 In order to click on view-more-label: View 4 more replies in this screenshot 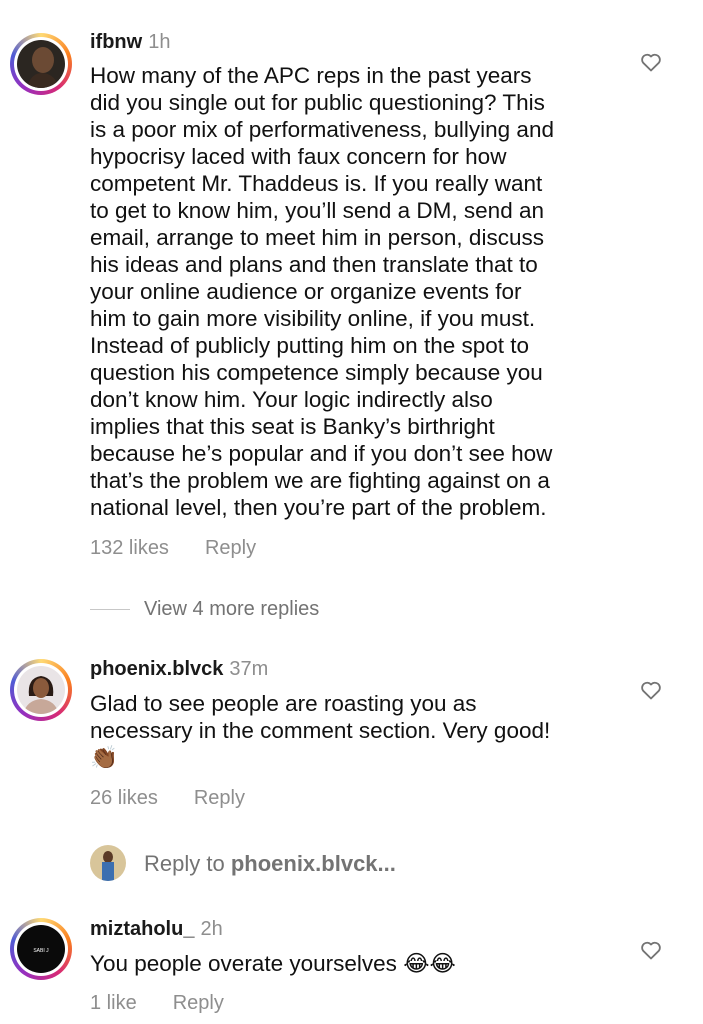, I will do `click(232, 609)`.